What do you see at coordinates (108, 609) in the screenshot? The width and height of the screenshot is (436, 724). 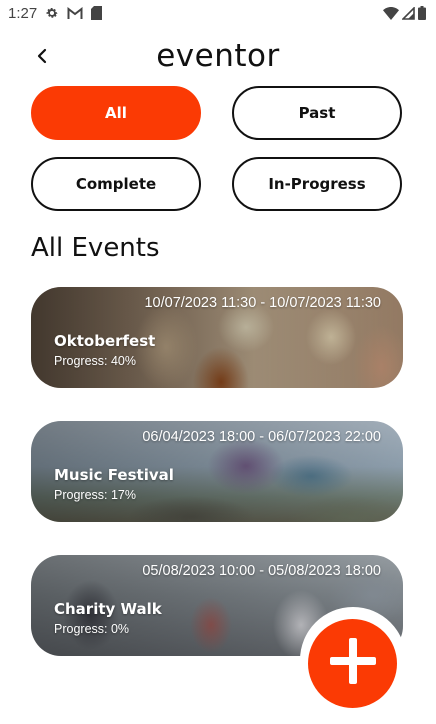 I see `event-name: Charity Walk` at bounding box center [108, 609].